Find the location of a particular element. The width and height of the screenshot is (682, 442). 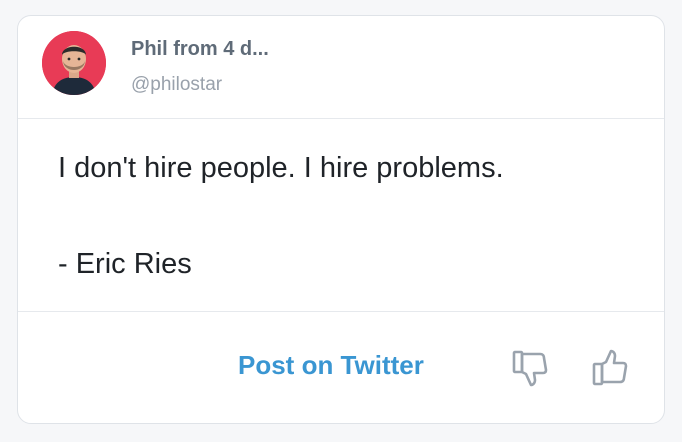

quote-attribution: - Eric Ries is located at coordinates (125, 264).